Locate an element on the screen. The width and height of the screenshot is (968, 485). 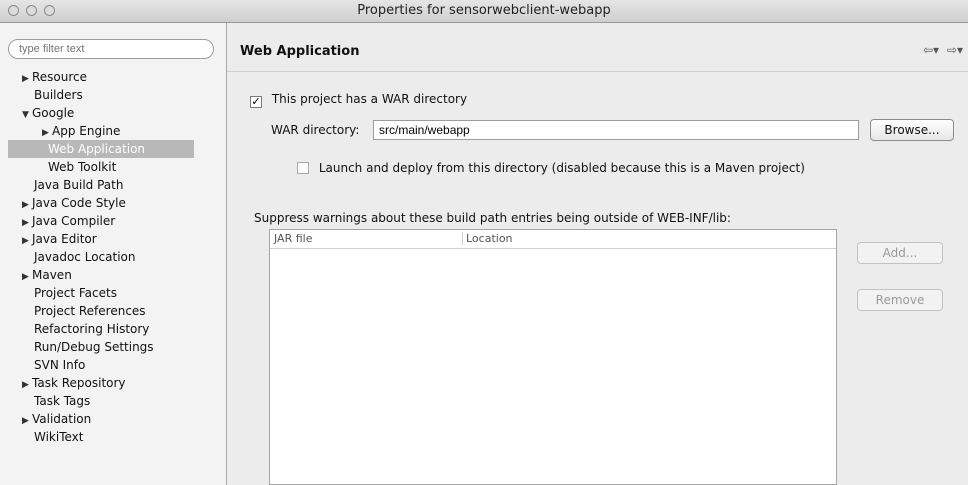
tree-item-run-debug-settings: Run/Debug Settings is located at coordinates (94, 347).